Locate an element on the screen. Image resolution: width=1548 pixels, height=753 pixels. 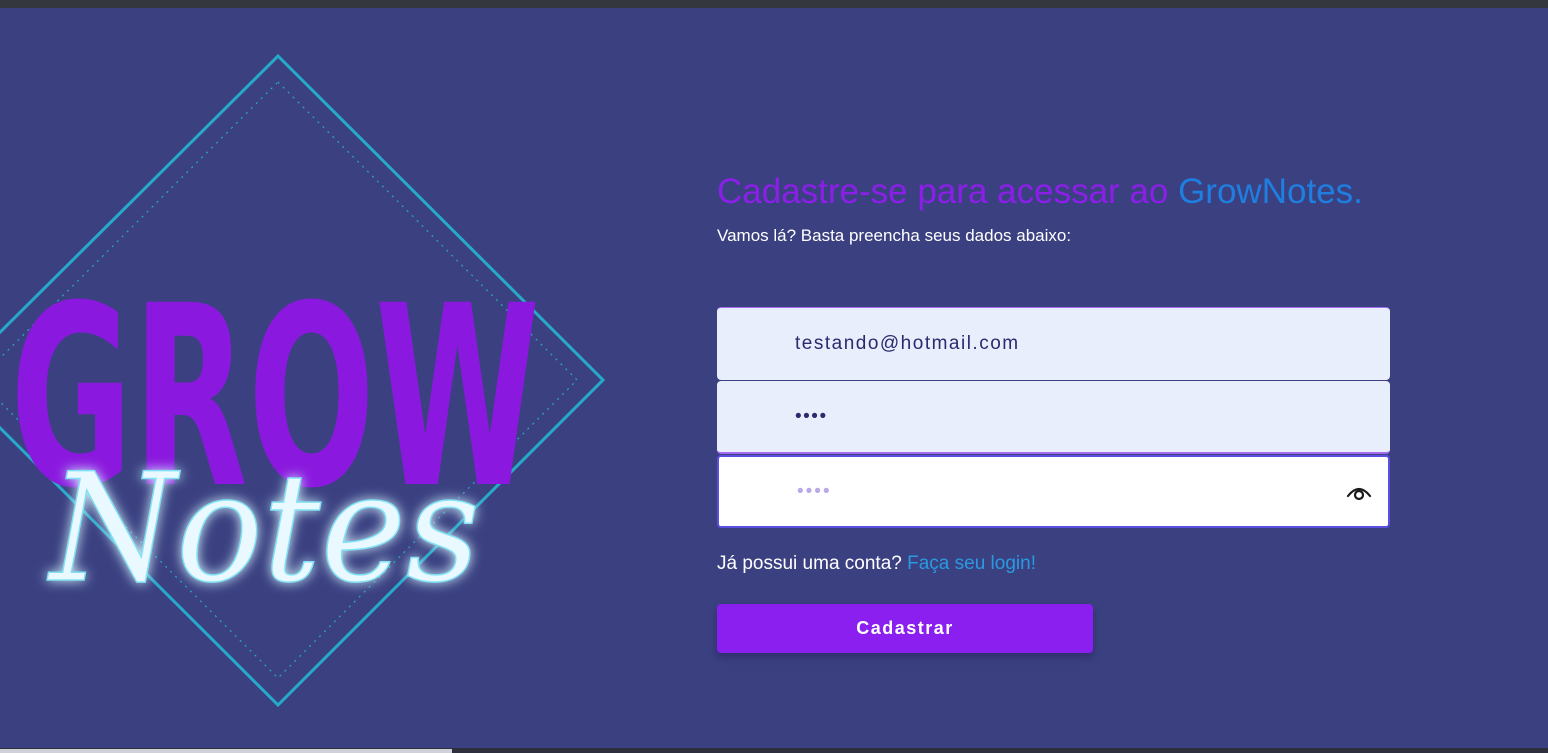
password-input is located at coordinates (1053, 416).